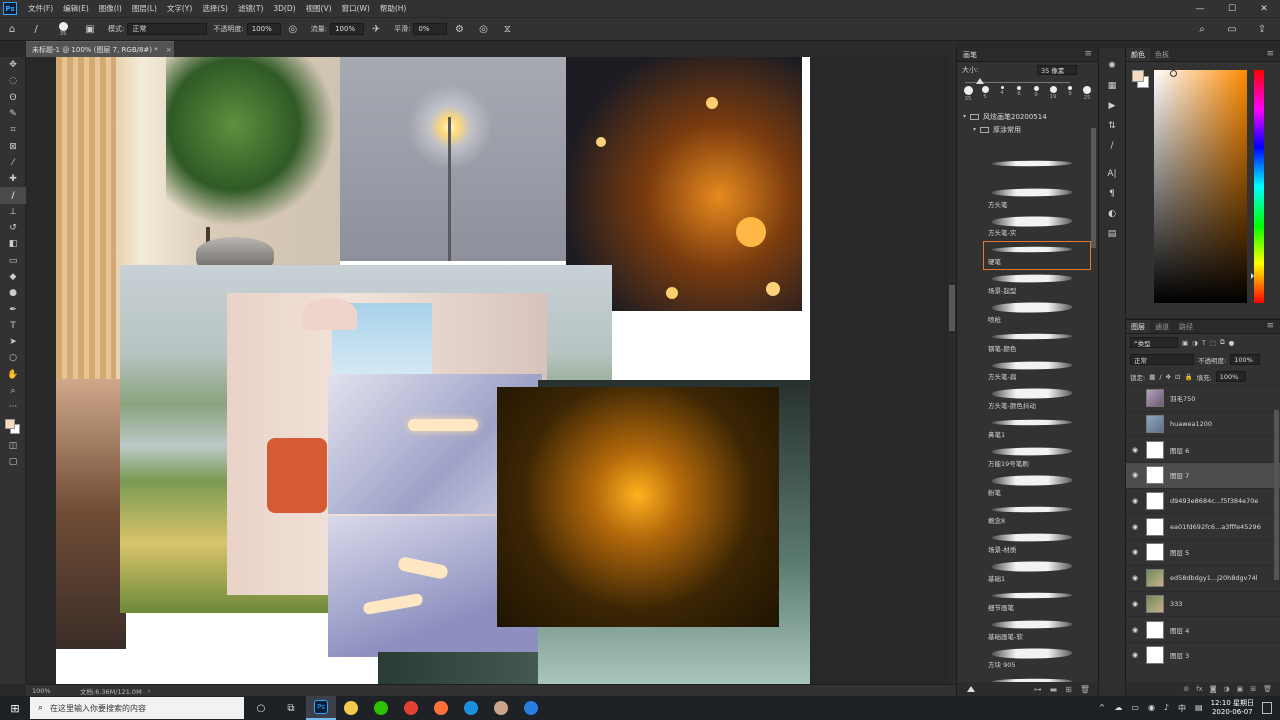 The image size is (1280, 720). What do you see at coordinates (1245, 359) in the screenshot?
I see `layer-opacity-field: 100%` at bounding box center [1245, 359].